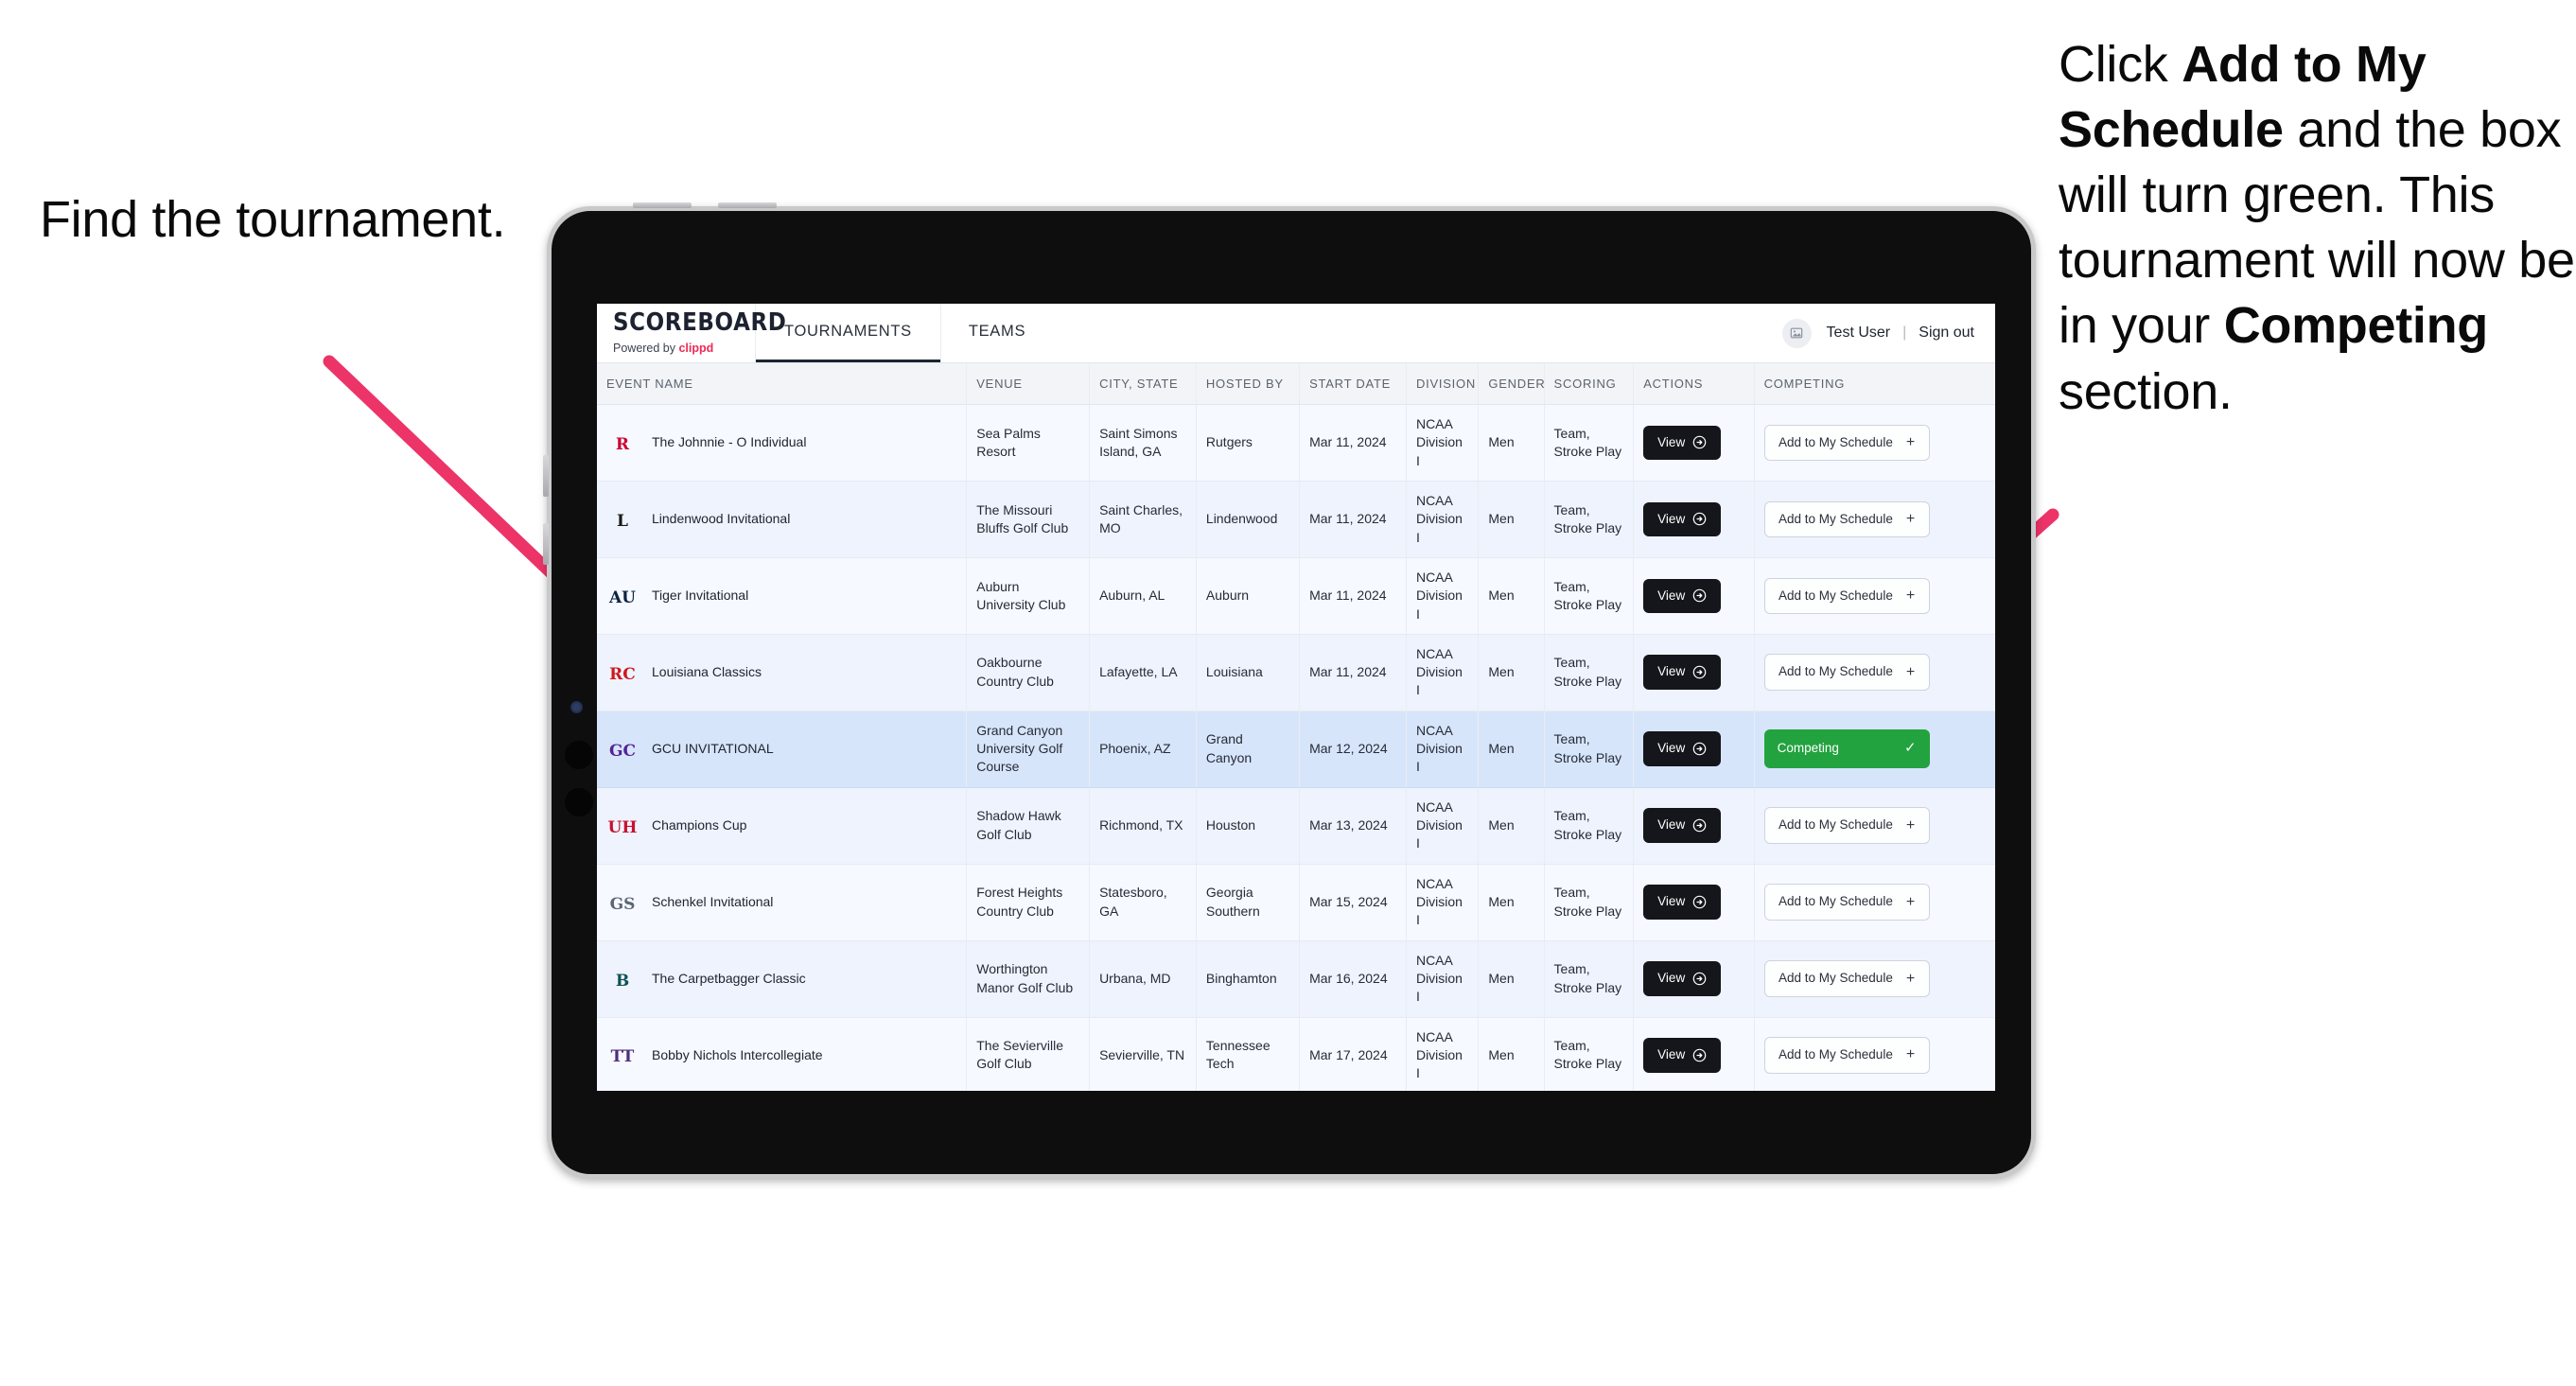 The width and height of the screenshot is (2576, 1386). What do you see at coordinates (783, 596) in the screenshot?
I see `cell-event-name: AU Tiger Invitational` at bounding box center [783, 596].